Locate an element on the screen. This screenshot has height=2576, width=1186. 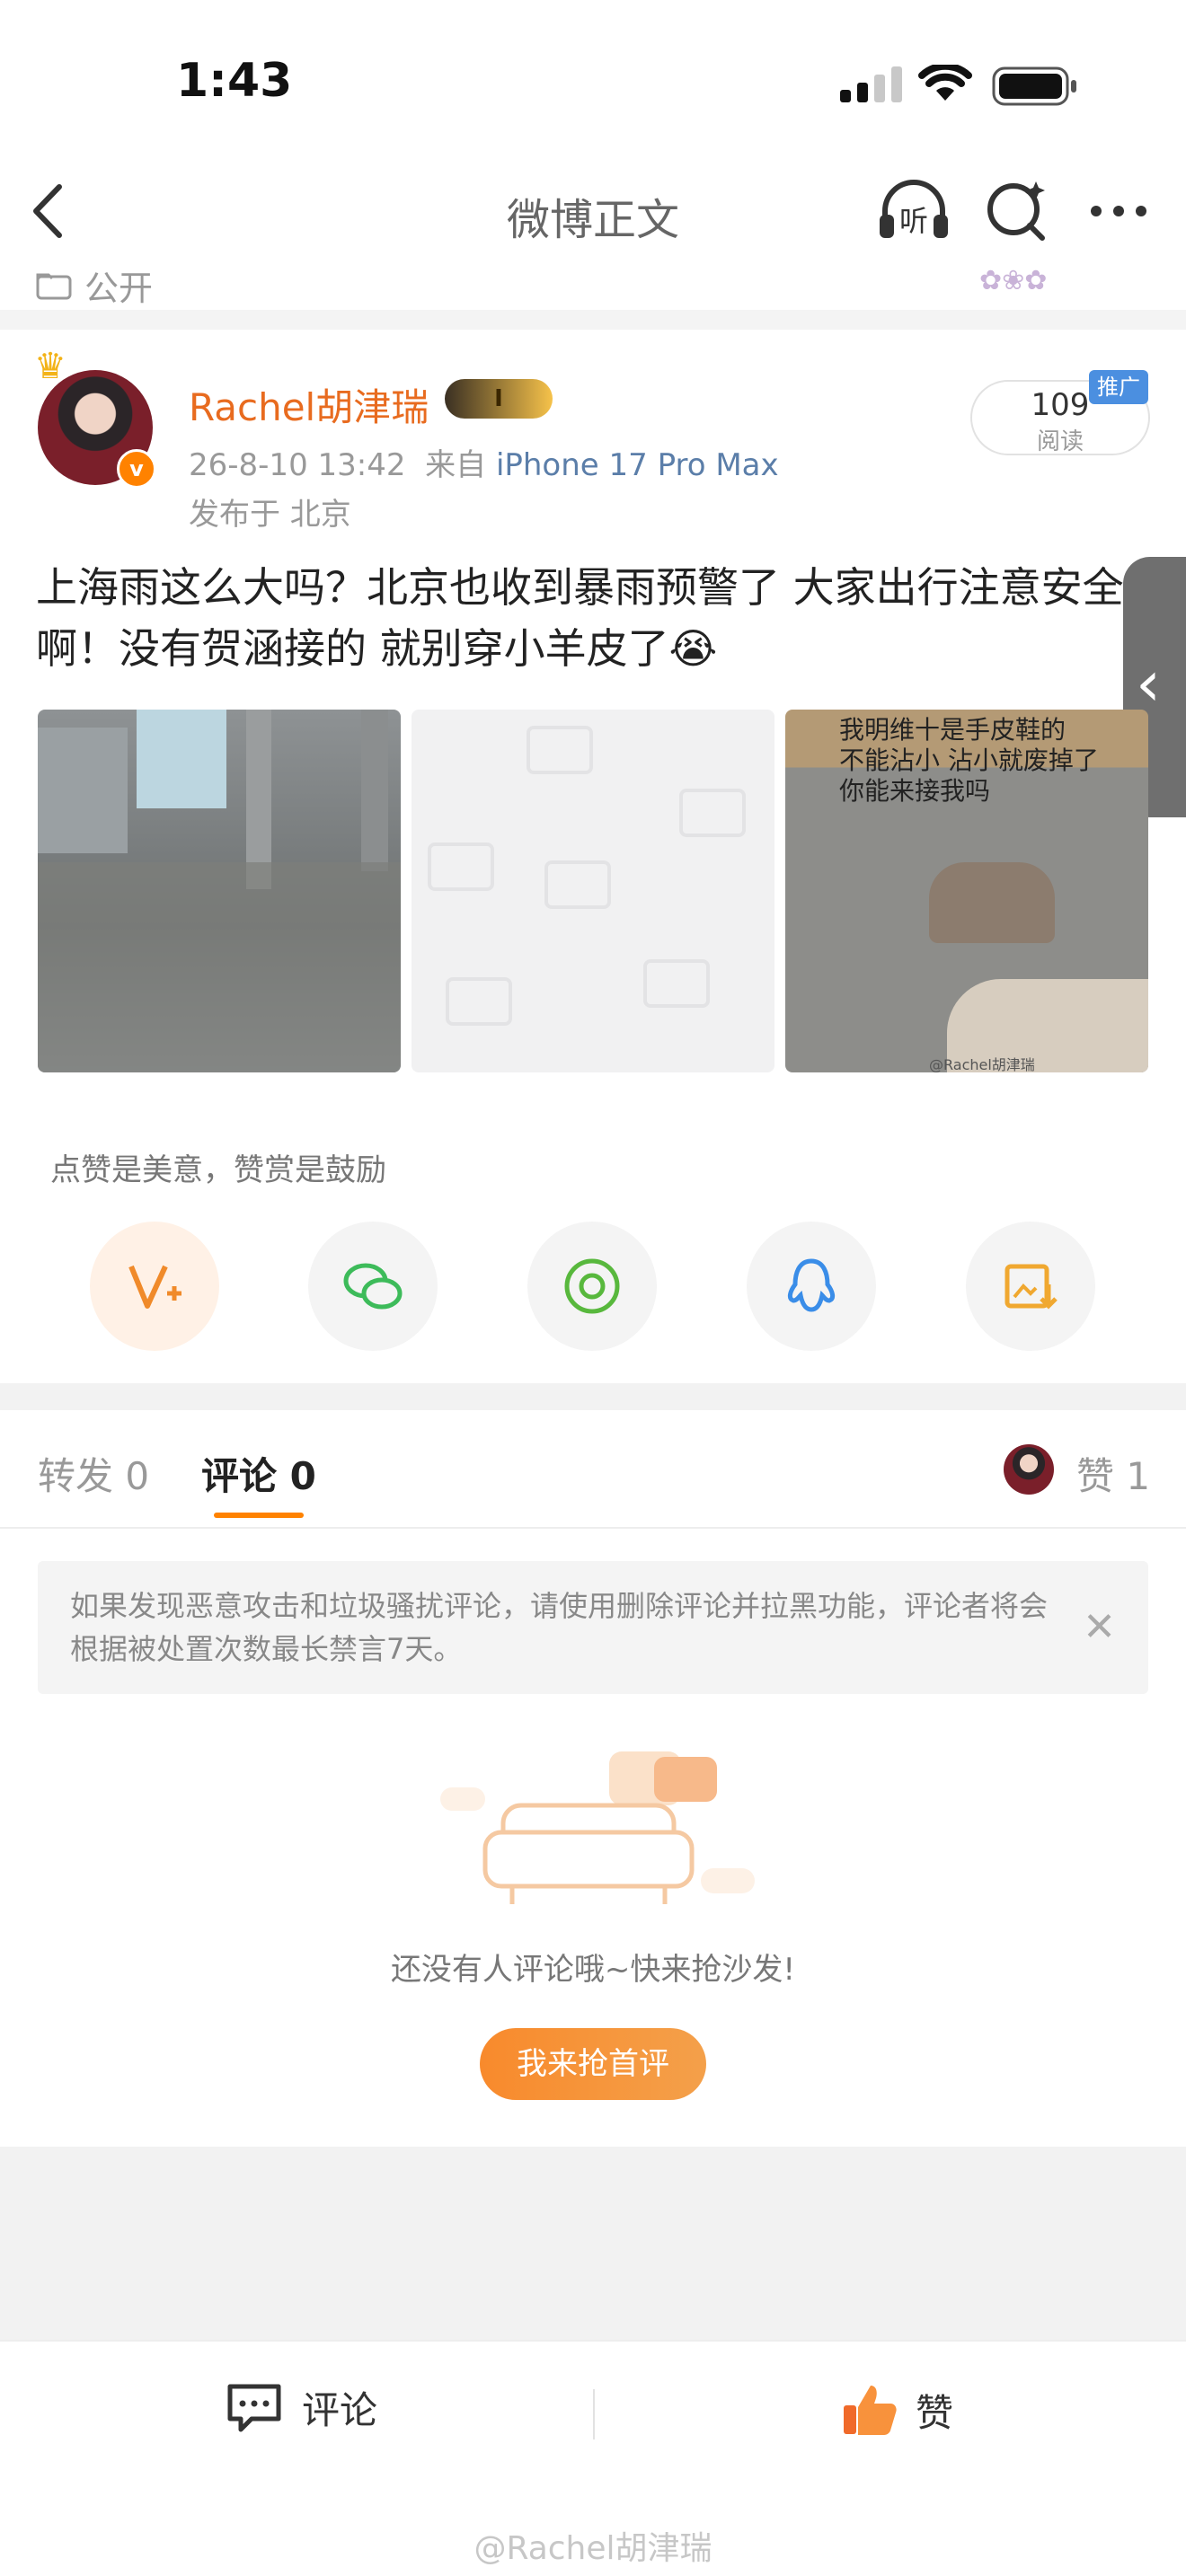
listen-headphones-icon: 听 is located at coordinates (913, 213).